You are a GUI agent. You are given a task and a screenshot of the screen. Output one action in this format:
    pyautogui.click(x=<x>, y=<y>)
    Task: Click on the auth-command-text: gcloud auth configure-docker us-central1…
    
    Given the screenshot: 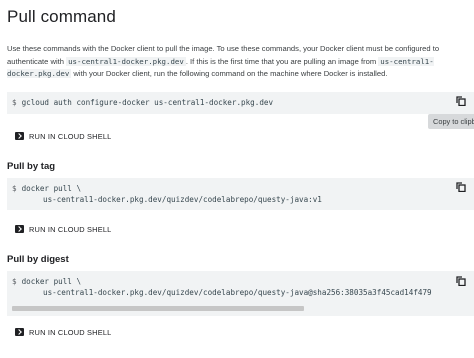 What is the action you would take?
    pyautogui.click(x=147, y=102)
    